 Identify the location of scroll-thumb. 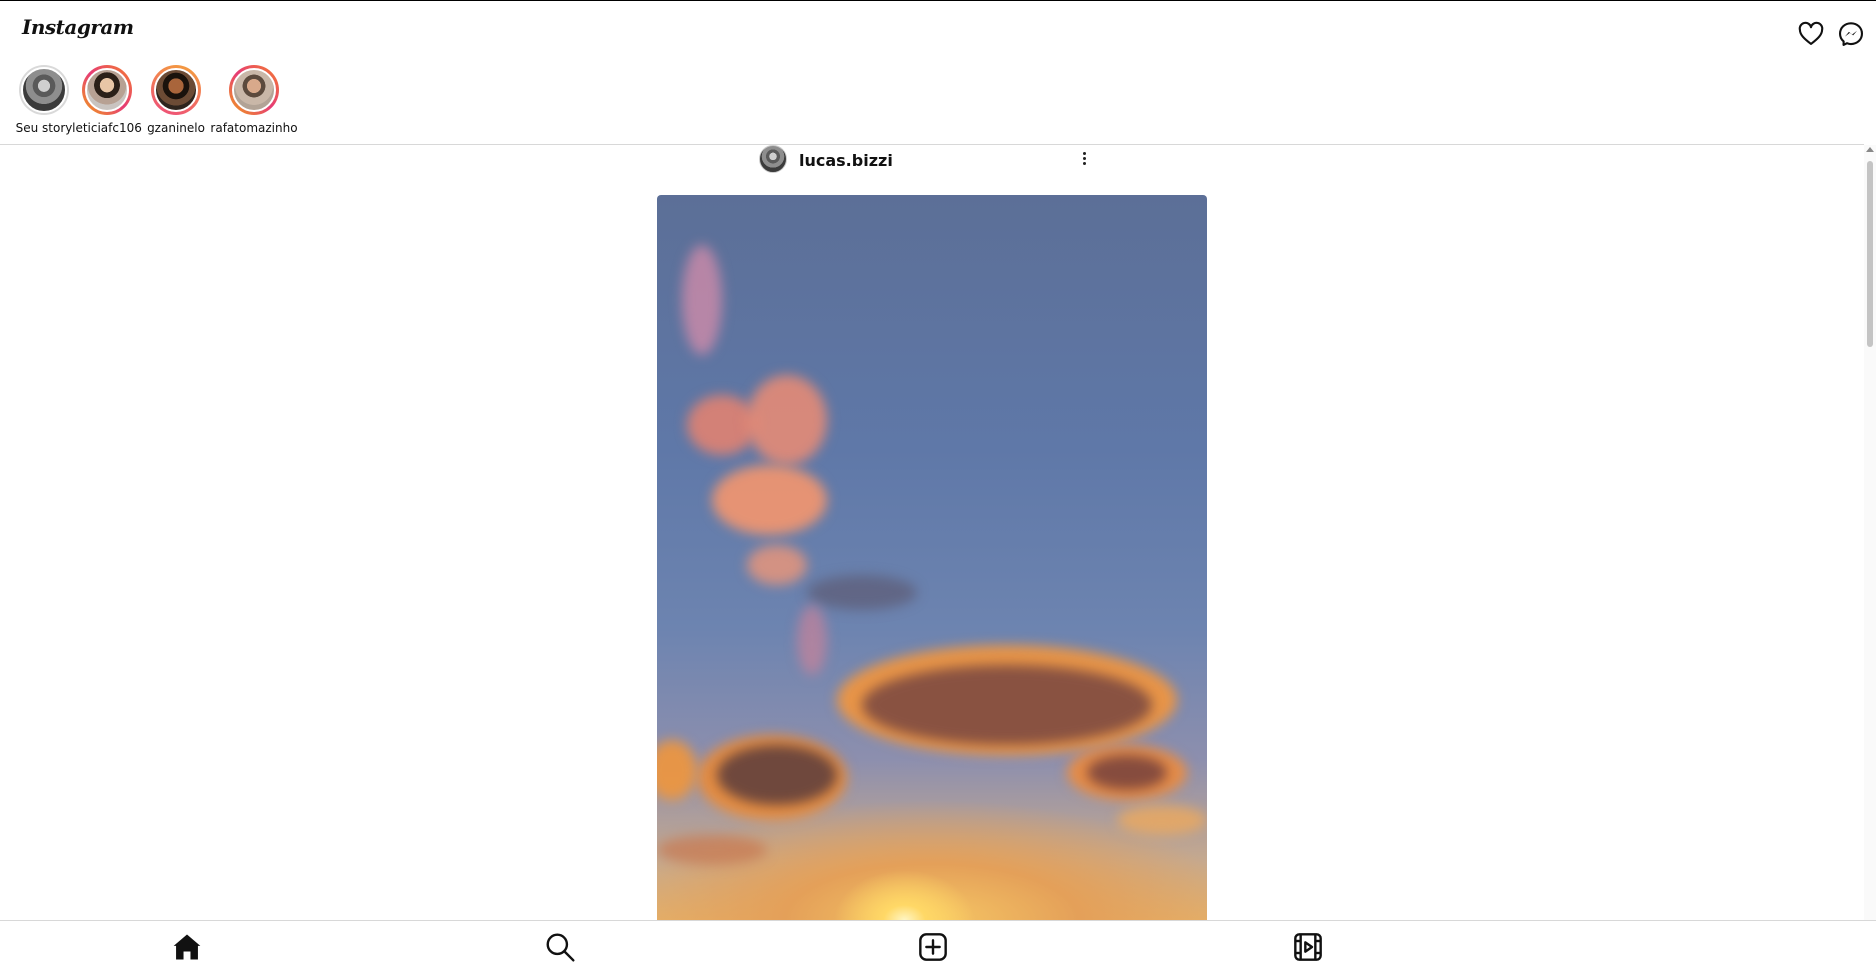
(1870, 254).